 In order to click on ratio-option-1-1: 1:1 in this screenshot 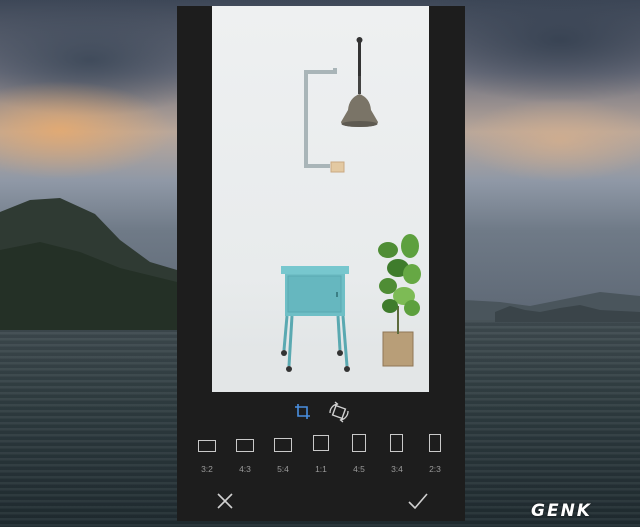, I will do `click(321, 456)`.